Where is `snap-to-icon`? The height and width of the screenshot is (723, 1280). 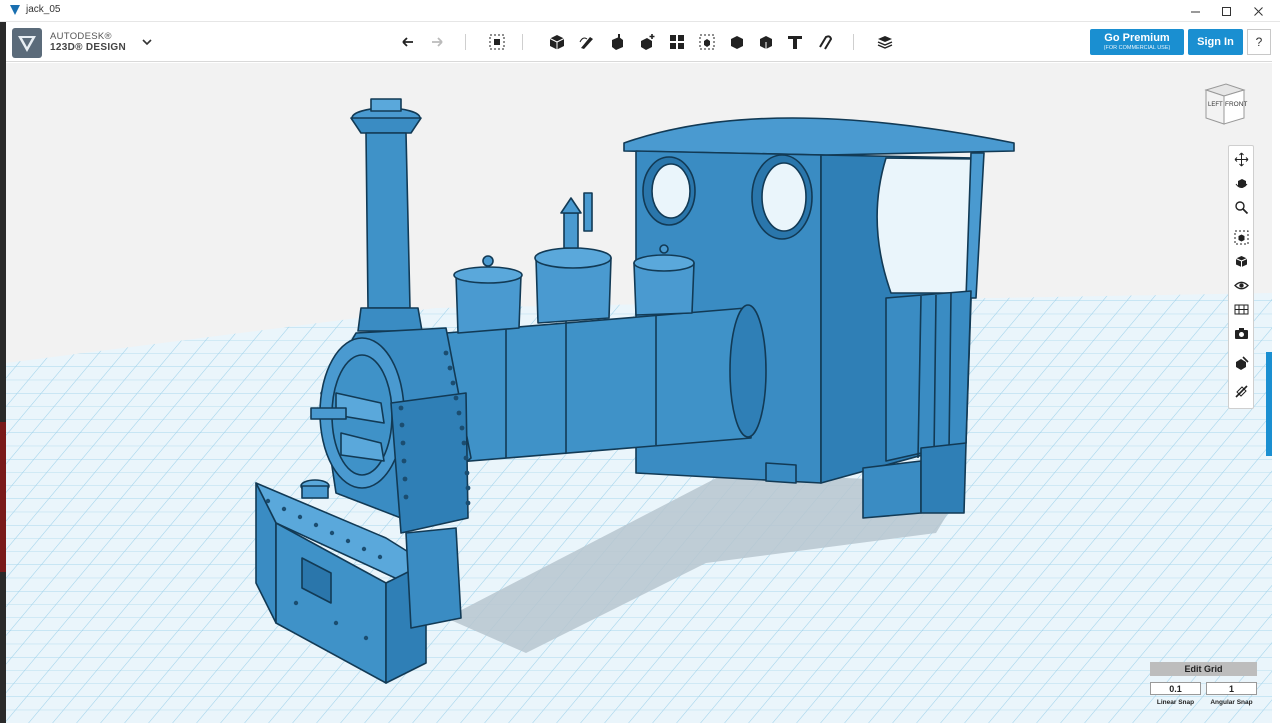 snap-to-icon is located at coordinates (1242, 362).